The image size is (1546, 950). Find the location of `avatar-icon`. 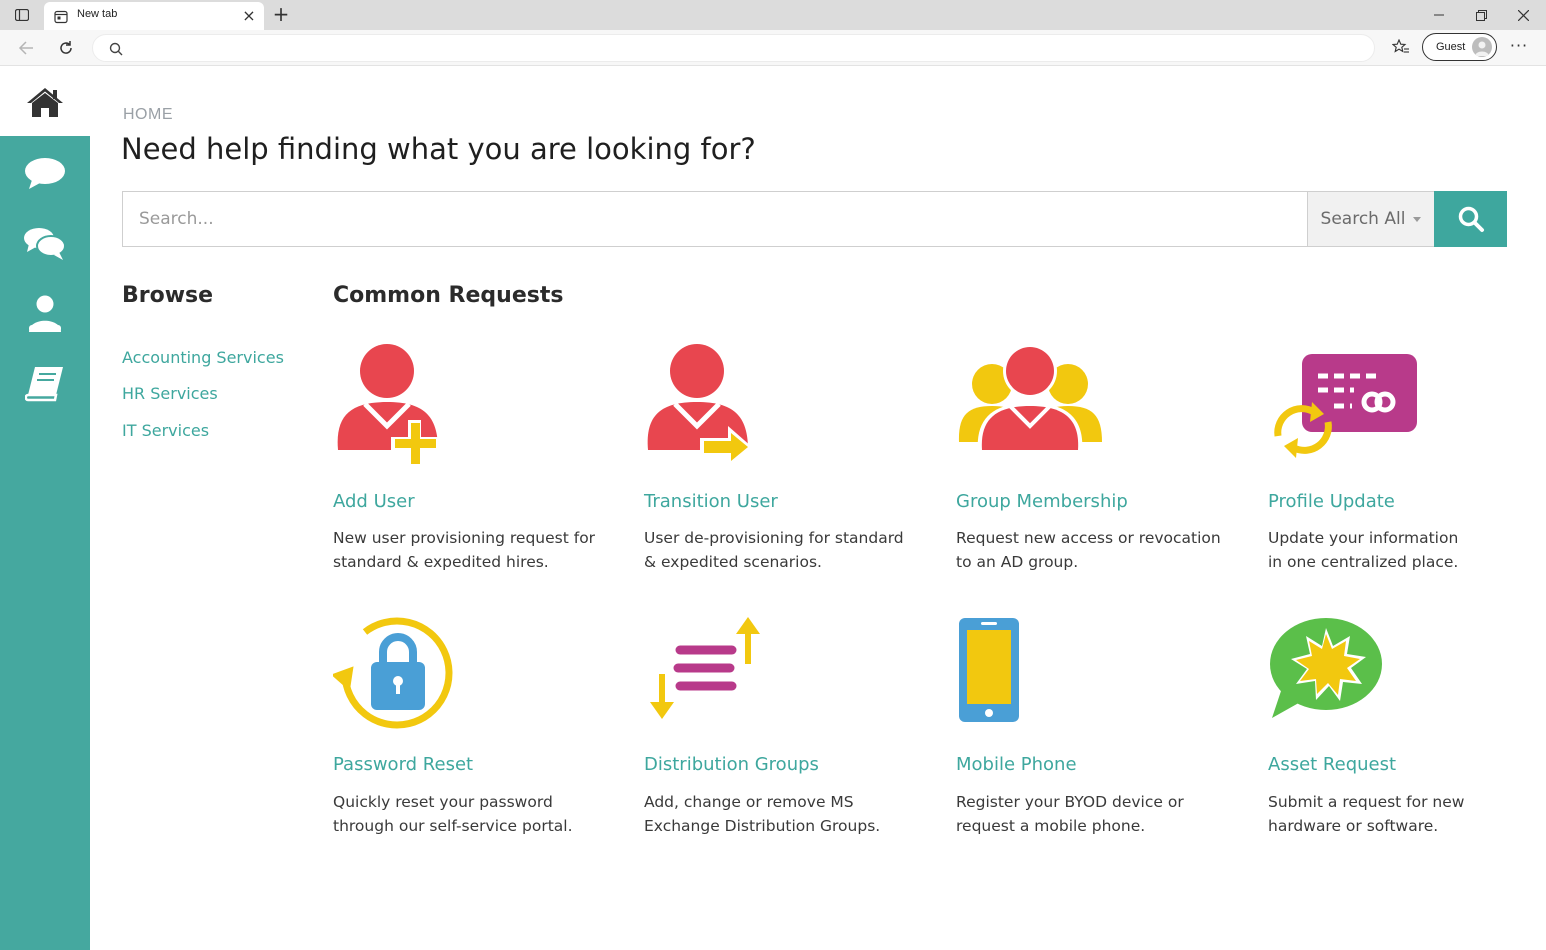

avatar-icon is located at coordinates (1482, 47).